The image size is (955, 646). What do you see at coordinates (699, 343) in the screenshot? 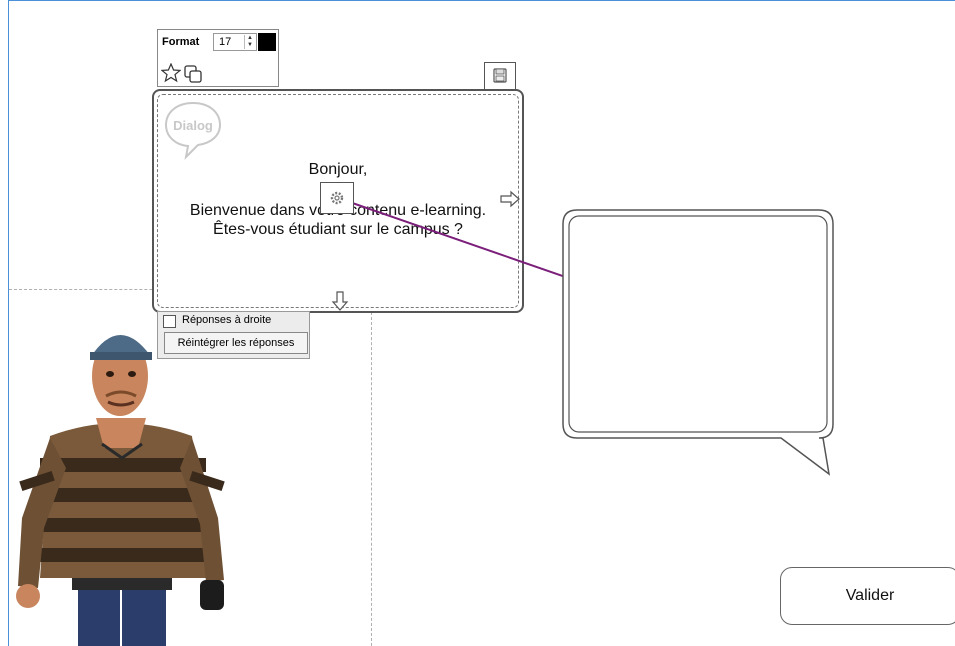
I see `speech-bubble` at bounding box center [699, 343].